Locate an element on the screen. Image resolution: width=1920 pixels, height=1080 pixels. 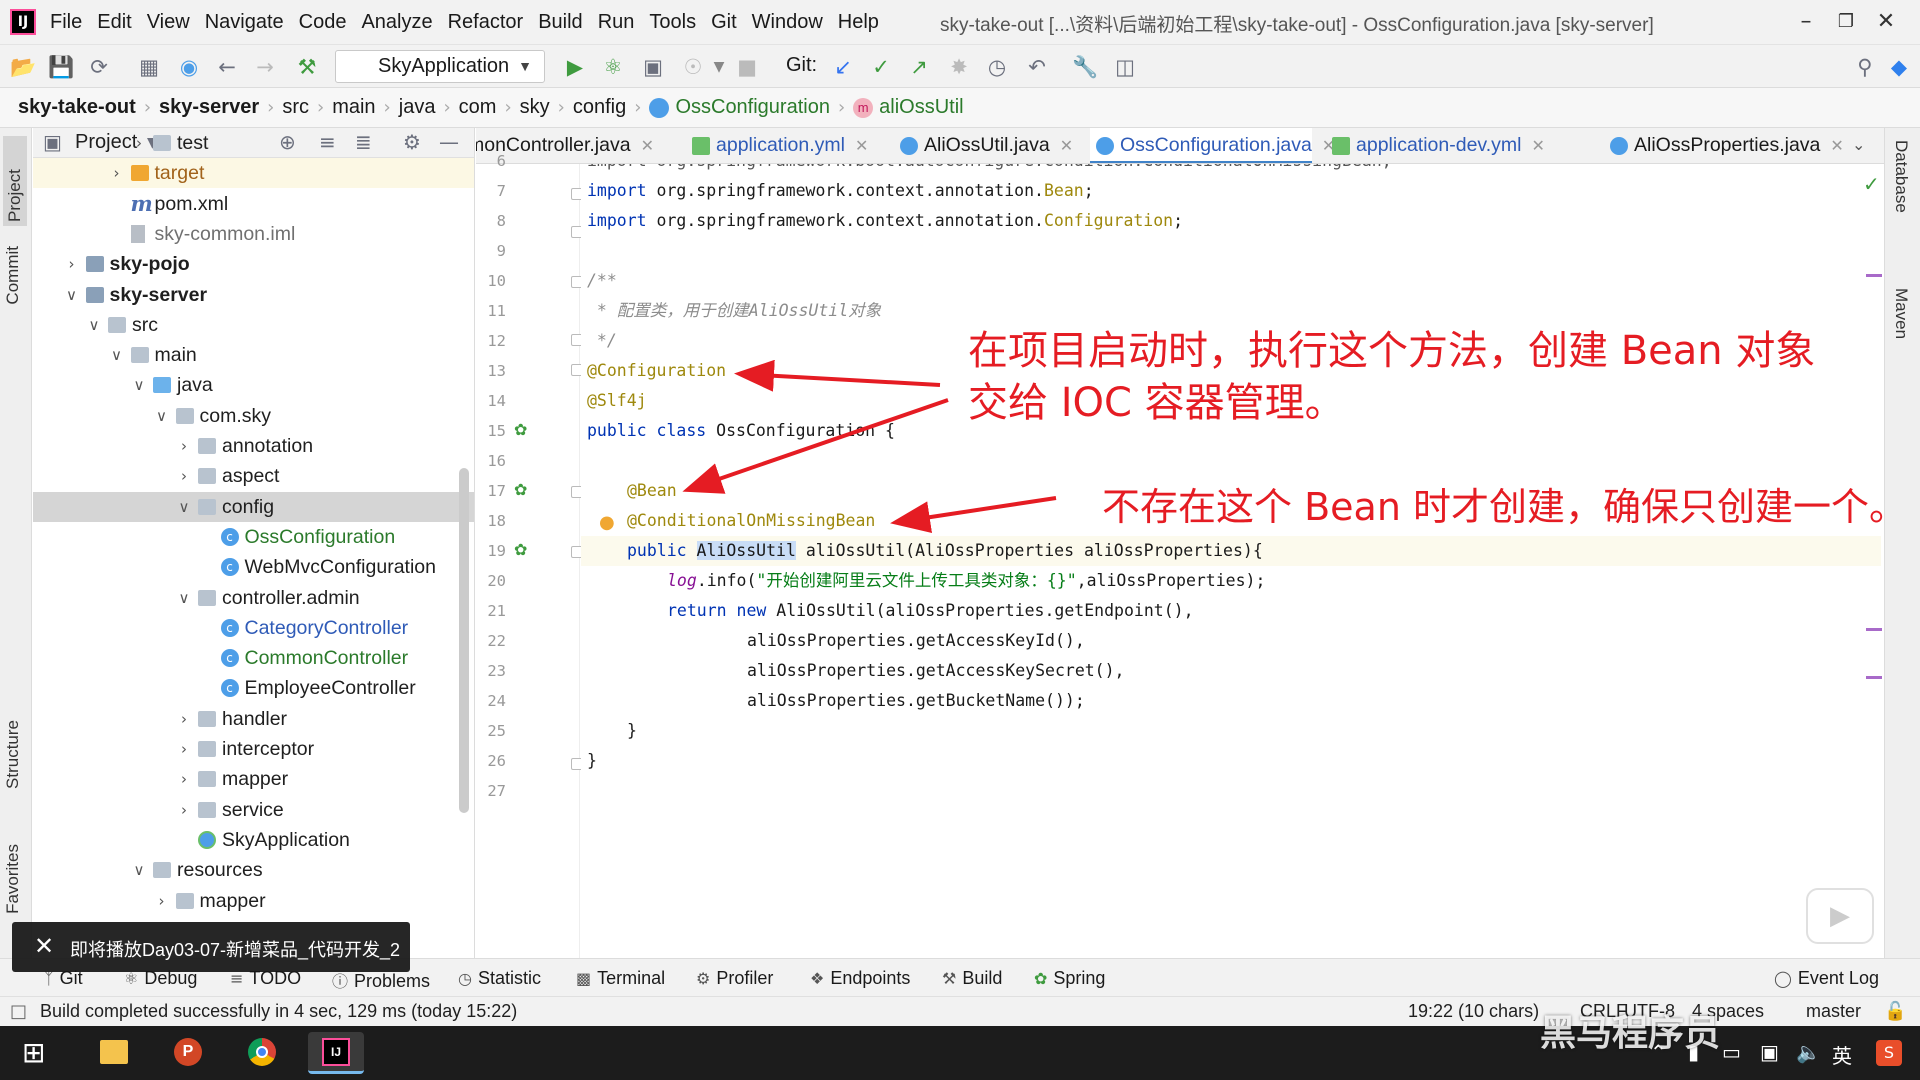
taskbar-intellij: IJ is located at coordinates (336, 1053).